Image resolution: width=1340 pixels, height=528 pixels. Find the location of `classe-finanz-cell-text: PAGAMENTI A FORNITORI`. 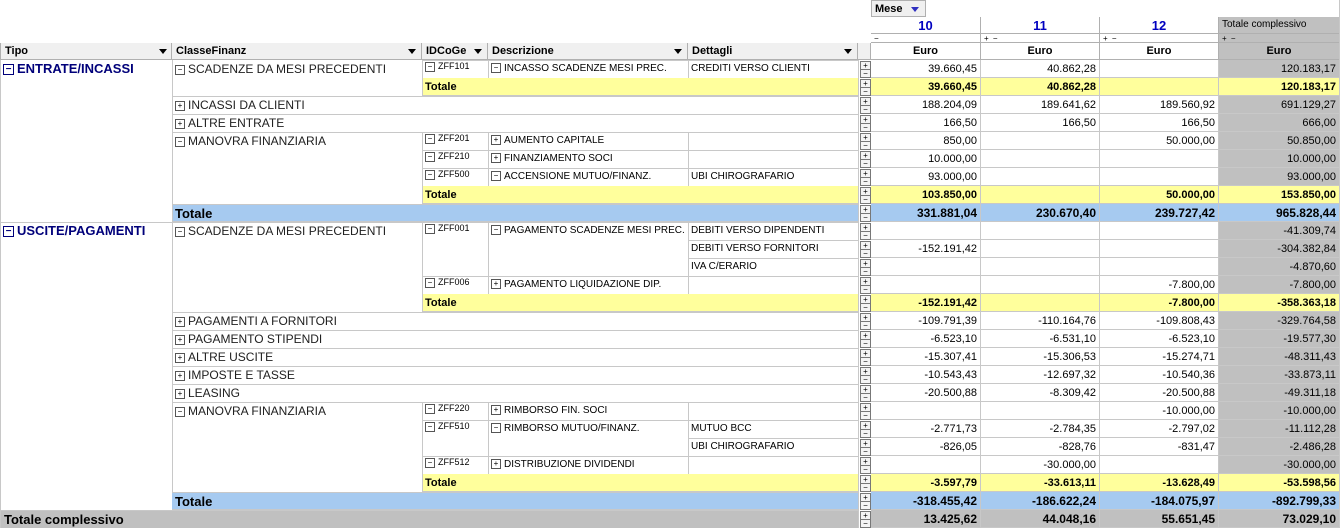

classe-finanz-cell-text: PAGAMENTI A FORNITORI is located at coordinates (262, 321).